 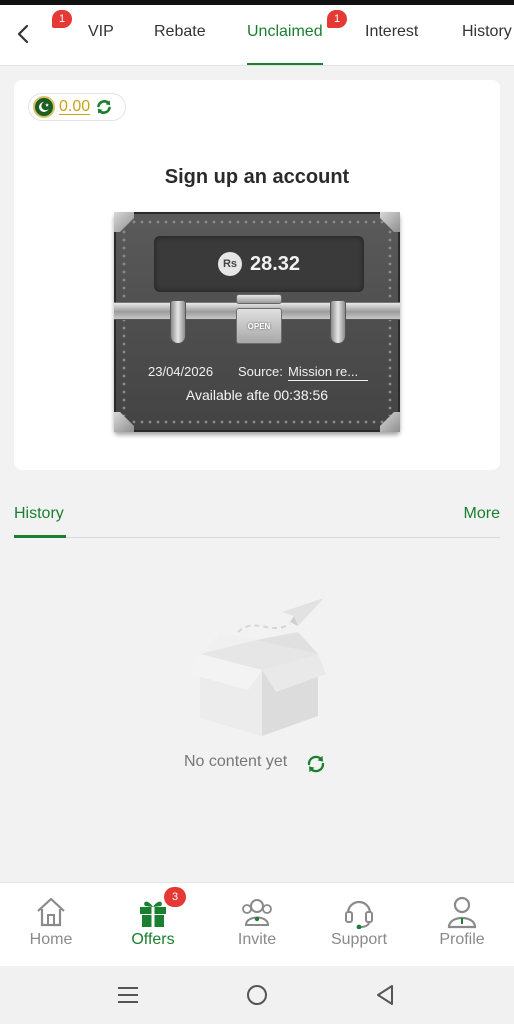 What do you see at coordinates (359, 939) in the screenshot?
I see `nav-support-label: Support` at bounding box center [359, 939].